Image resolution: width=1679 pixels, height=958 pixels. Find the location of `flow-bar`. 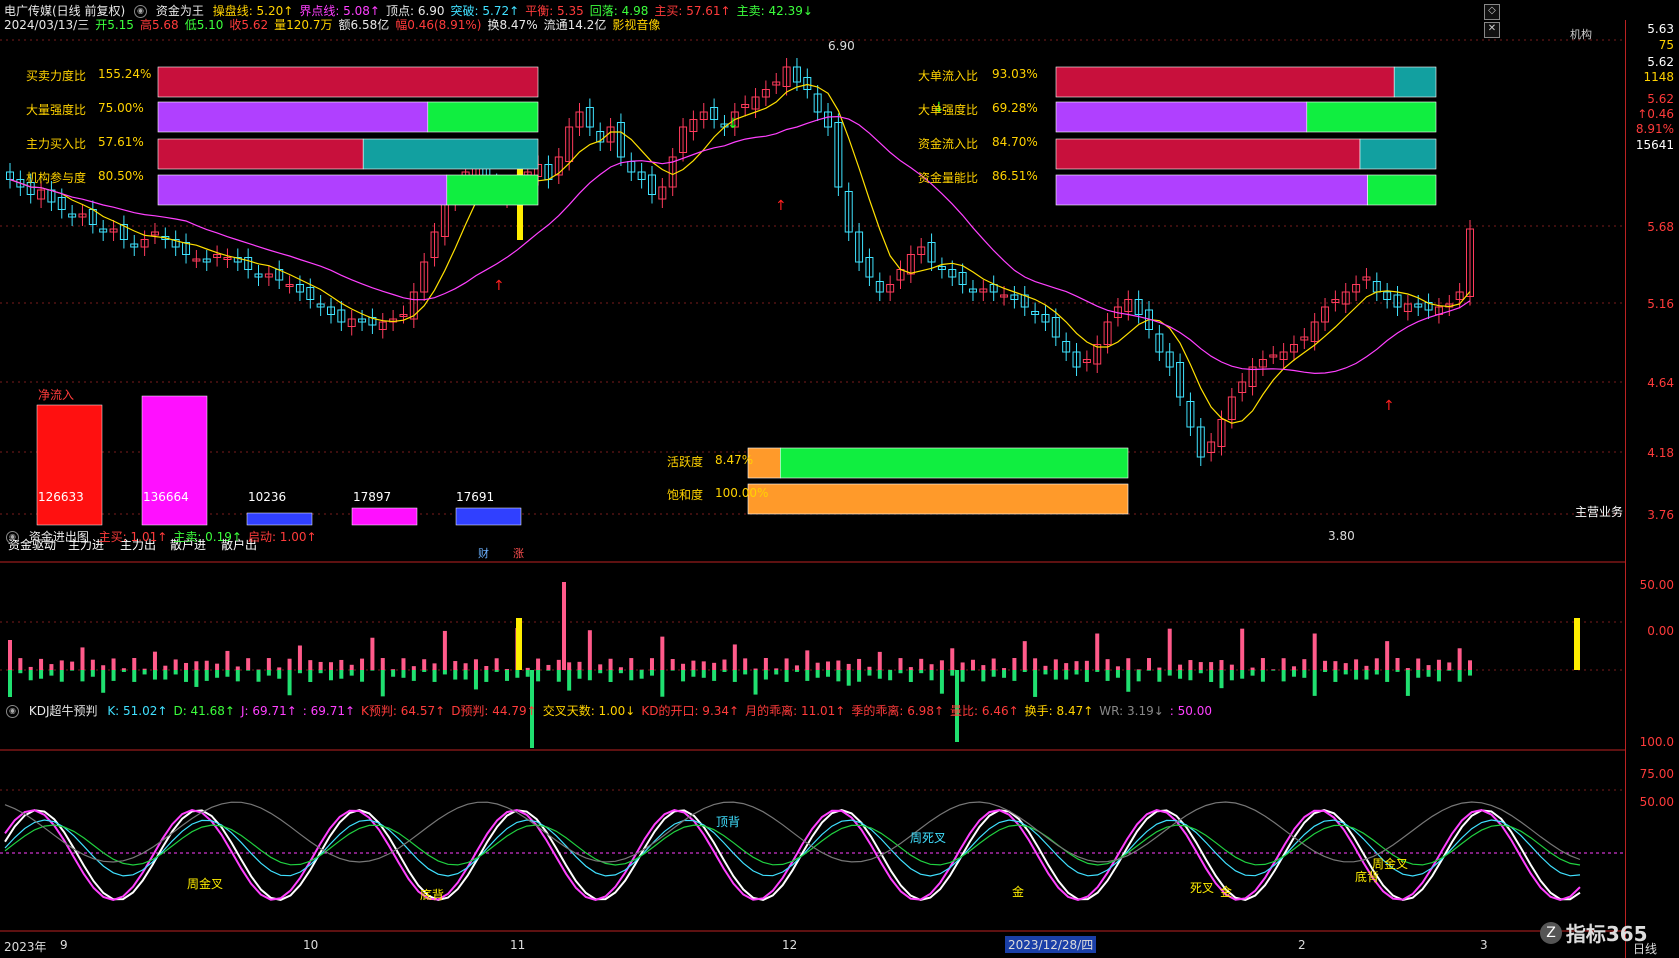

flow-bar is located at coordinates (488, 516).